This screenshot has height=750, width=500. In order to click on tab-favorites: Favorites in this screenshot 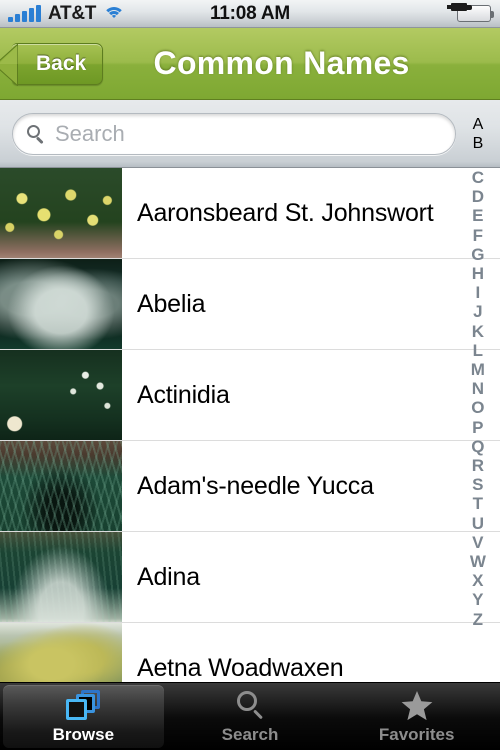, I will do `click(416, 716)`.